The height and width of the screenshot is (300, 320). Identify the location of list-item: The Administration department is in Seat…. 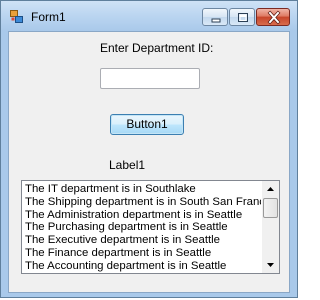
(143, 215).